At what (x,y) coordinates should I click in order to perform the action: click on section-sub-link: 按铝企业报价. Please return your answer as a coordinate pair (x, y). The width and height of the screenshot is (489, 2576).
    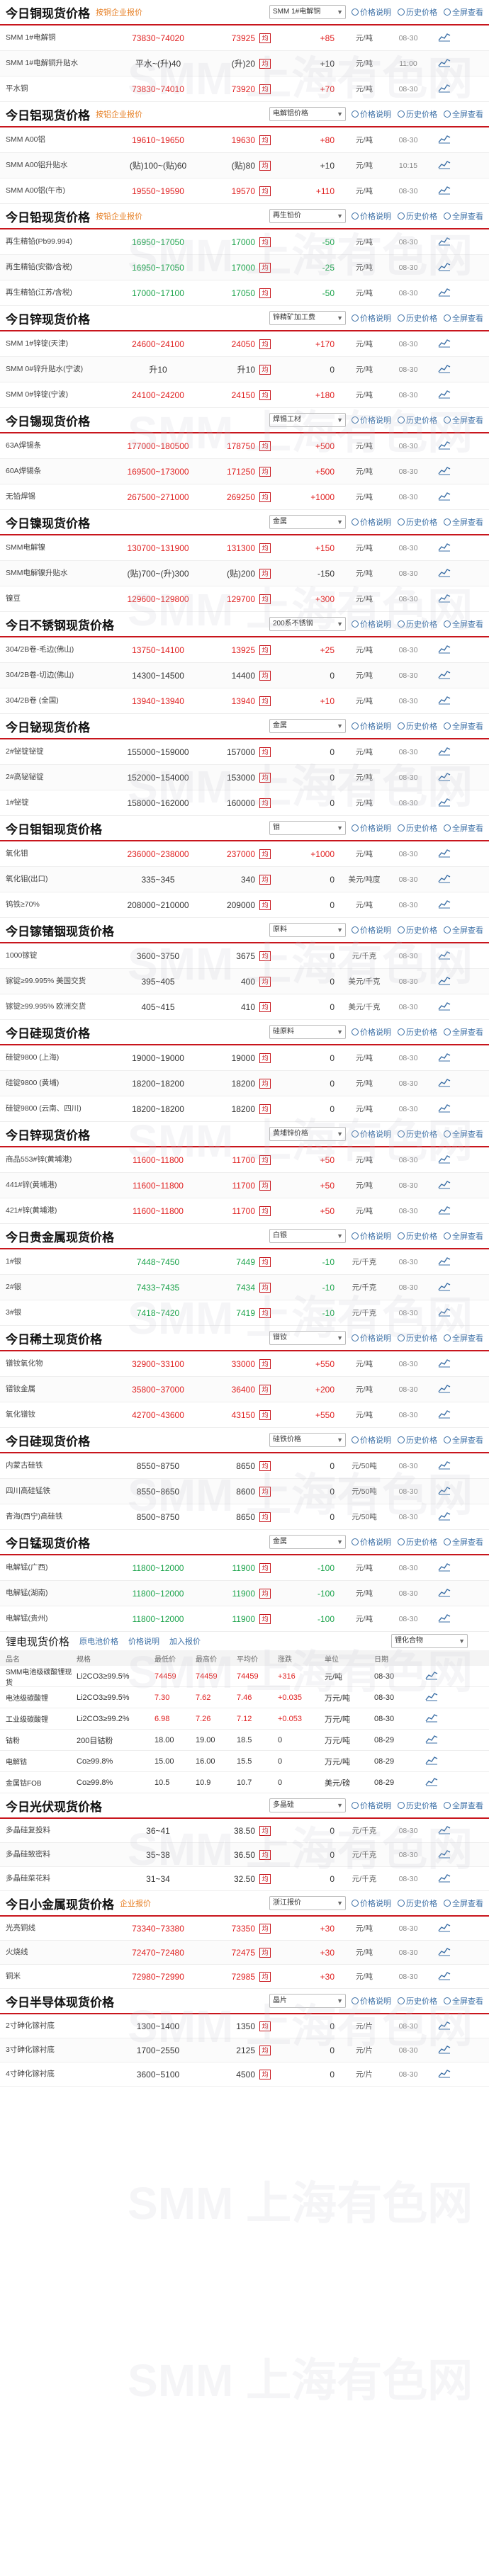
    Looking at the image, I should click on (119, 114).